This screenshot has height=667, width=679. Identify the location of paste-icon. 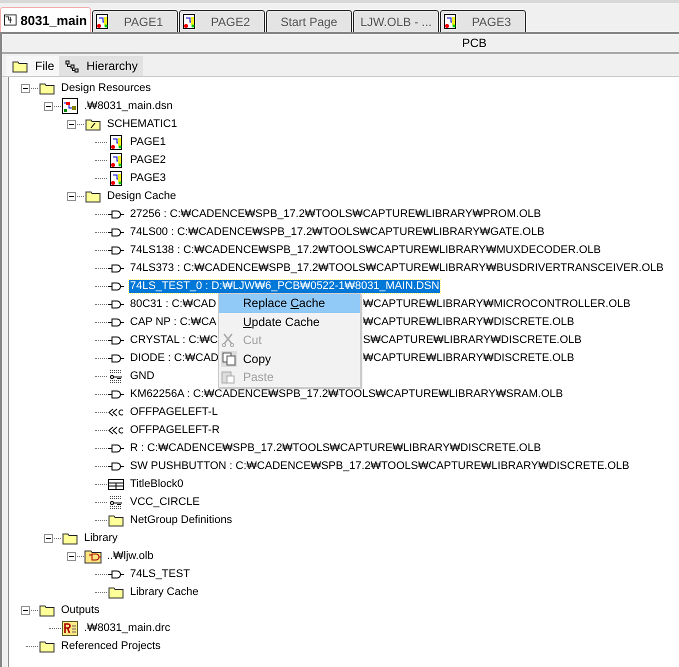
(228, 377).